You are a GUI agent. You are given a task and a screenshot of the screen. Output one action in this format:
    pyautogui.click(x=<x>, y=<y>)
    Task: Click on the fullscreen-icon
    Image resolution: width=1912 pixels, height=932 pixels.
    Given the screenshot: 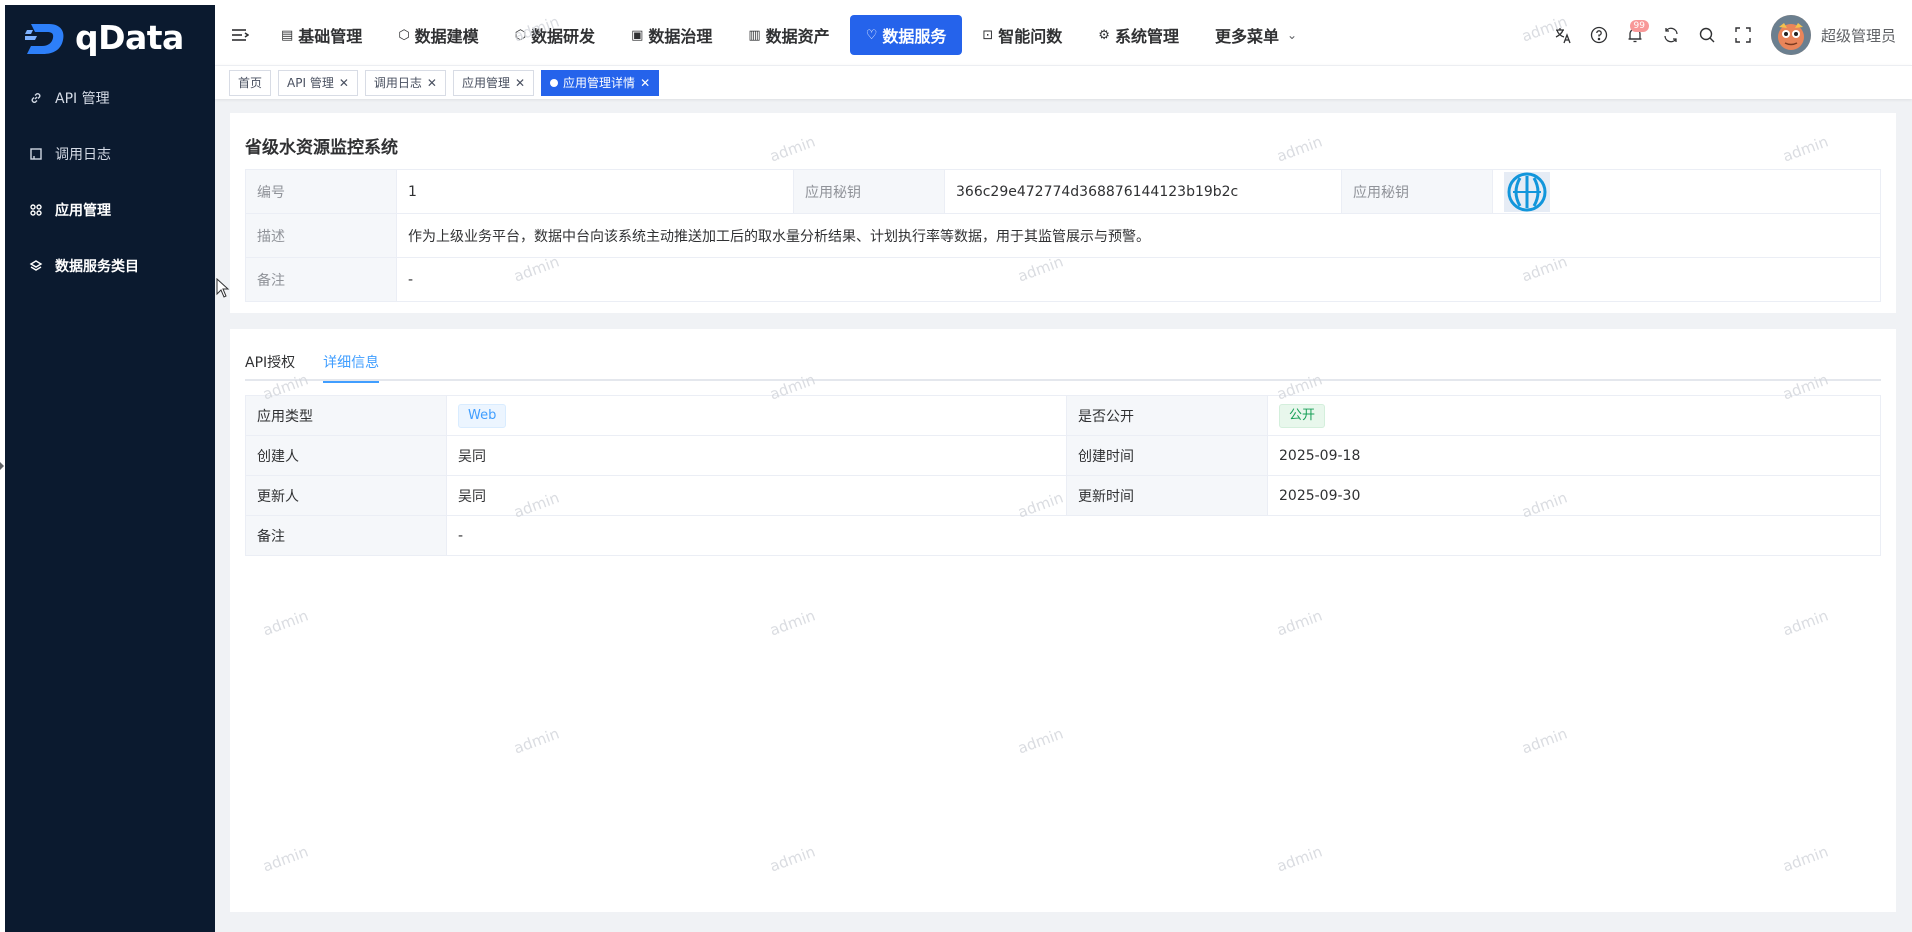 What is the action you would take?
    pyautogui.click(x=1743, y=35)
    